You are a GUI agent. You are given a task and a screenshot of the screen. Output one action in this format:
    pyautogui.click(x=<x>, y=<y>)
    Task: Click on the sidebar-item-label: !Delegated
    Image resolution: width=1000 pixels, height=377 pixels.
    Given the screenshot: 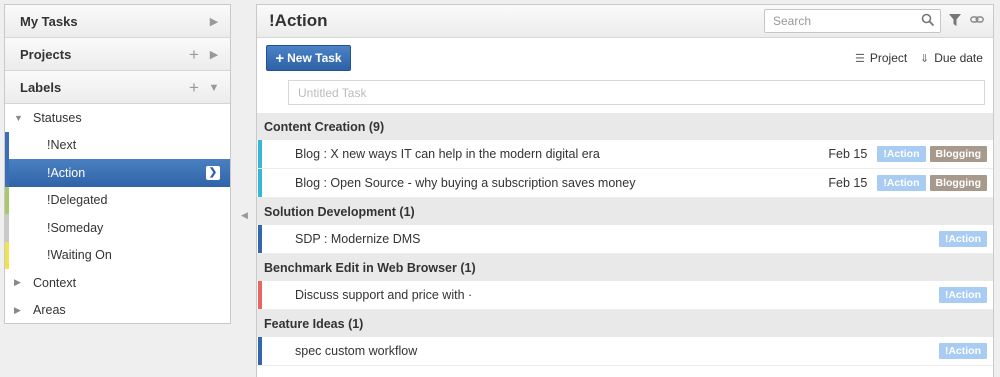 What is the action you would take?
    pyautogui.click(x=77, y=200)
    